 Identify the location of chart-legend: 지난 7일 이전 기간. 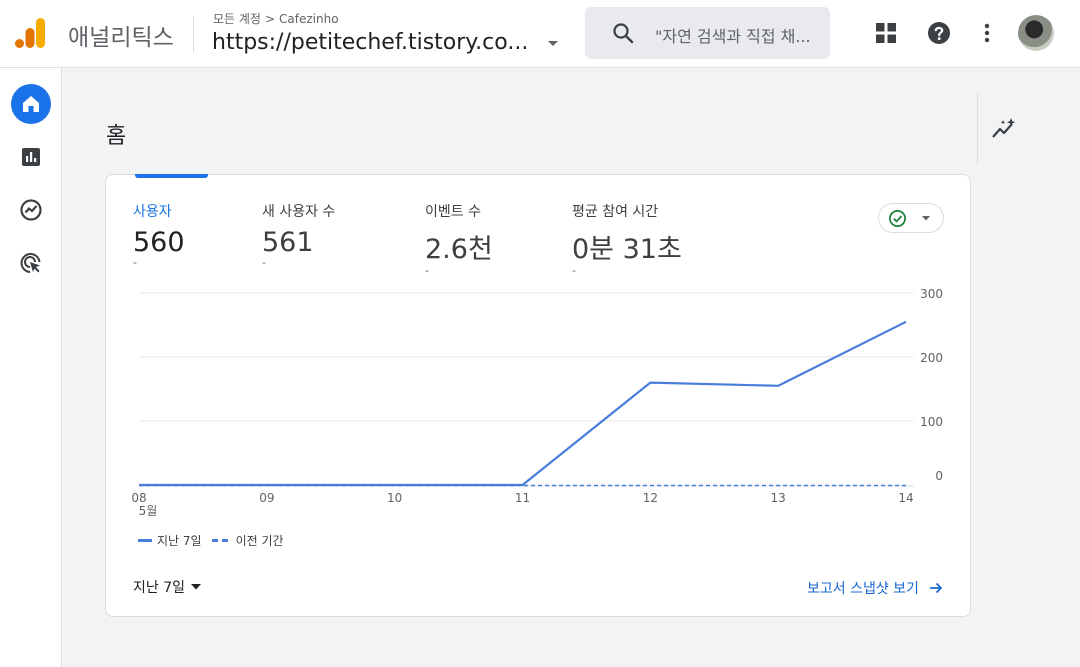
(211, 540).